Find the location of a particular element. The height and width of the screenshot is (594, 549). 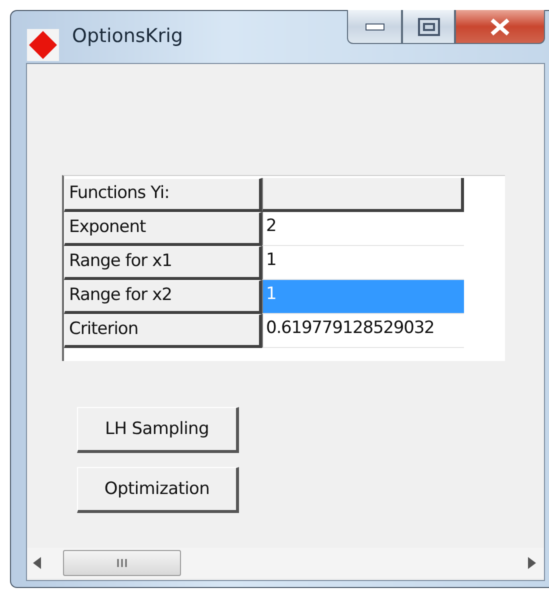

maximize-icon is located at coordinates (429, 27).